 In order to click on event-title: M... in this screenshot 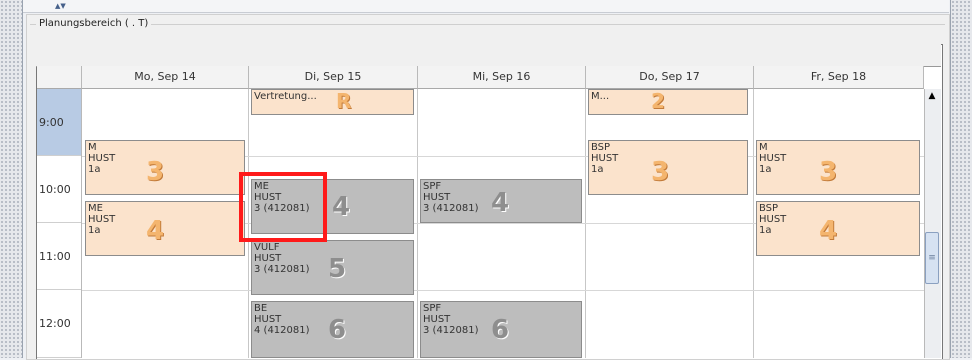, I will do `click(600, 96)`.